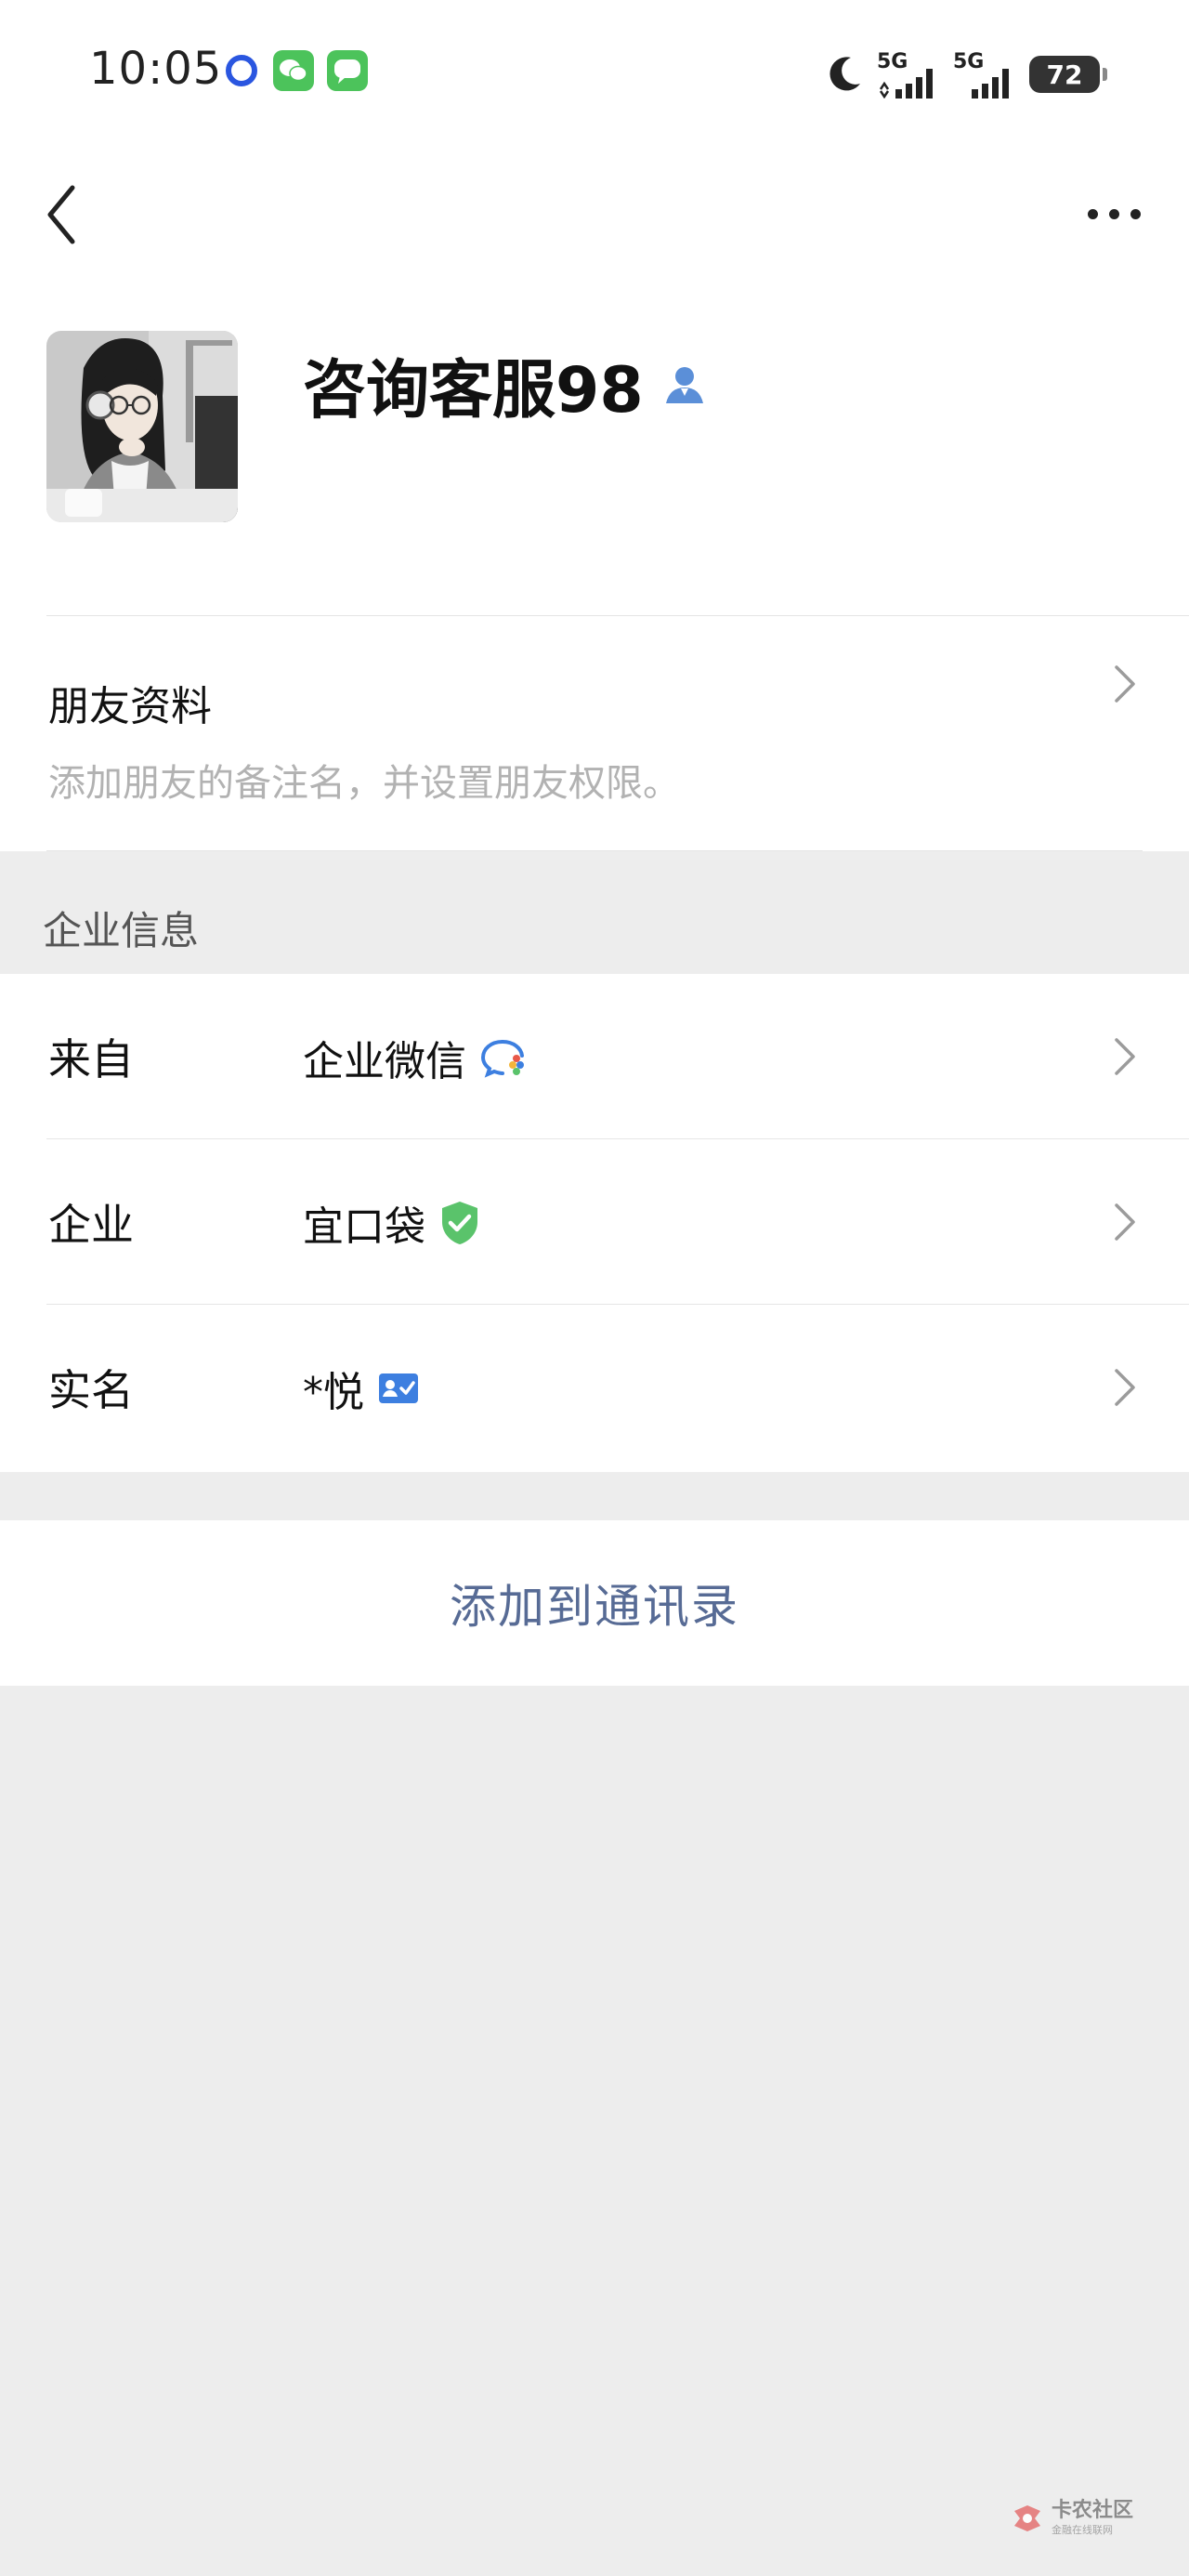  I want to click on more-options-button, so click(1113, 213).